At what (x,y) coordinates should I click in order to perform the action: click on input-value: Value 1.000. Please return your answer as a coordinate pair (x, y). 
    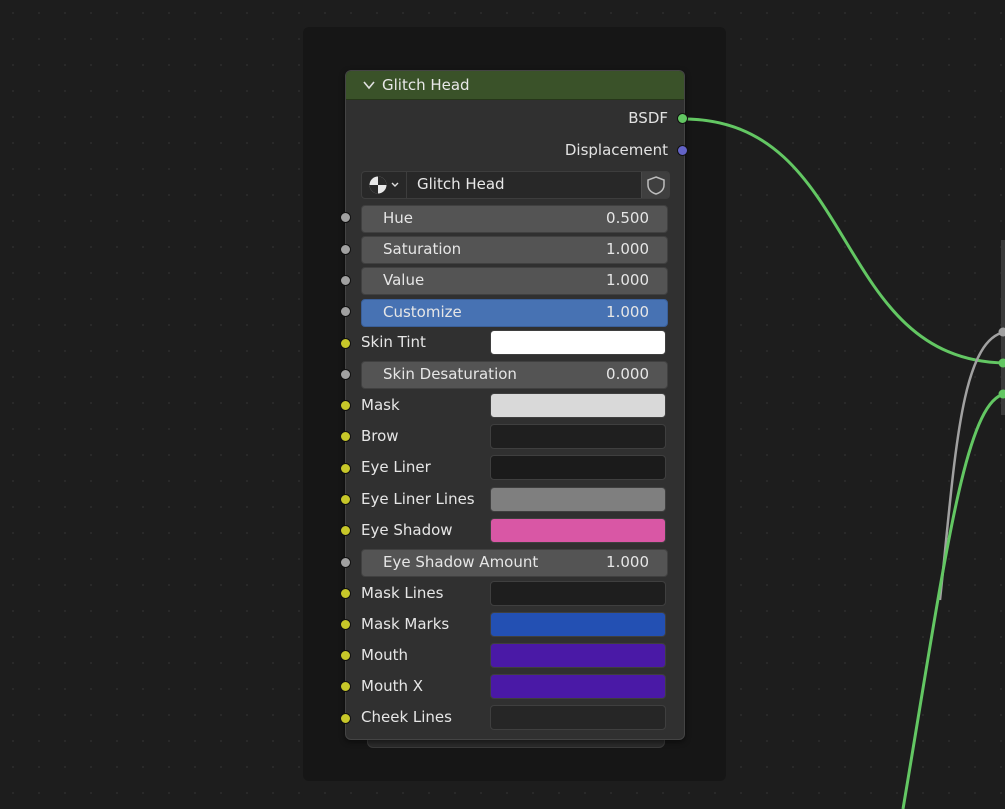
    Looking at the image, I should click on (514, 281).